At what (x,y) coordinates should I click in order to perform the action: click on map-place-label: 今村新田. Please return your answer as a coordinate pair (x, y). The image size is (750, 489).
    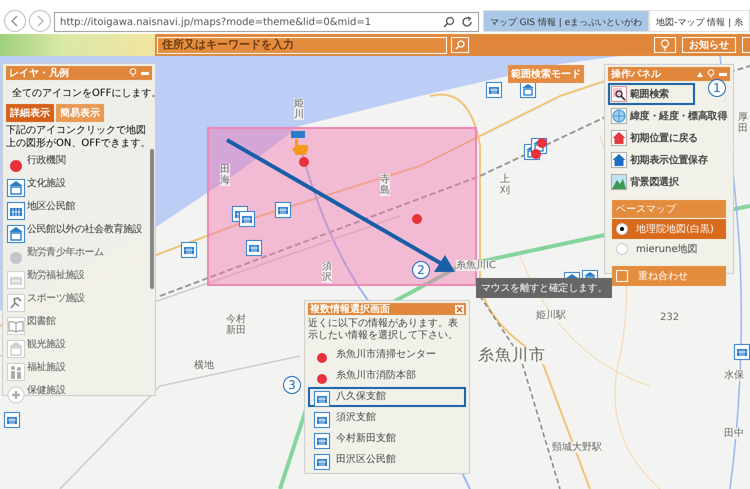
    Looking at the image, I should click on (236, 325).